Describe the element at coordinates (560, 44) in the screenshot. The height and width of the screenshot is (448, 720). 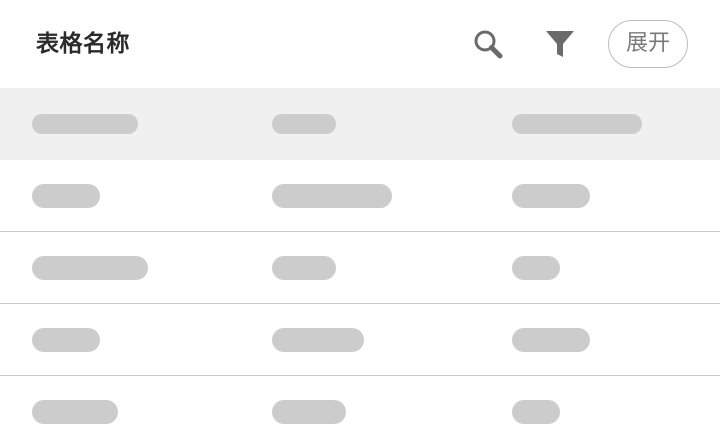
I see `filter-icon` at that location.